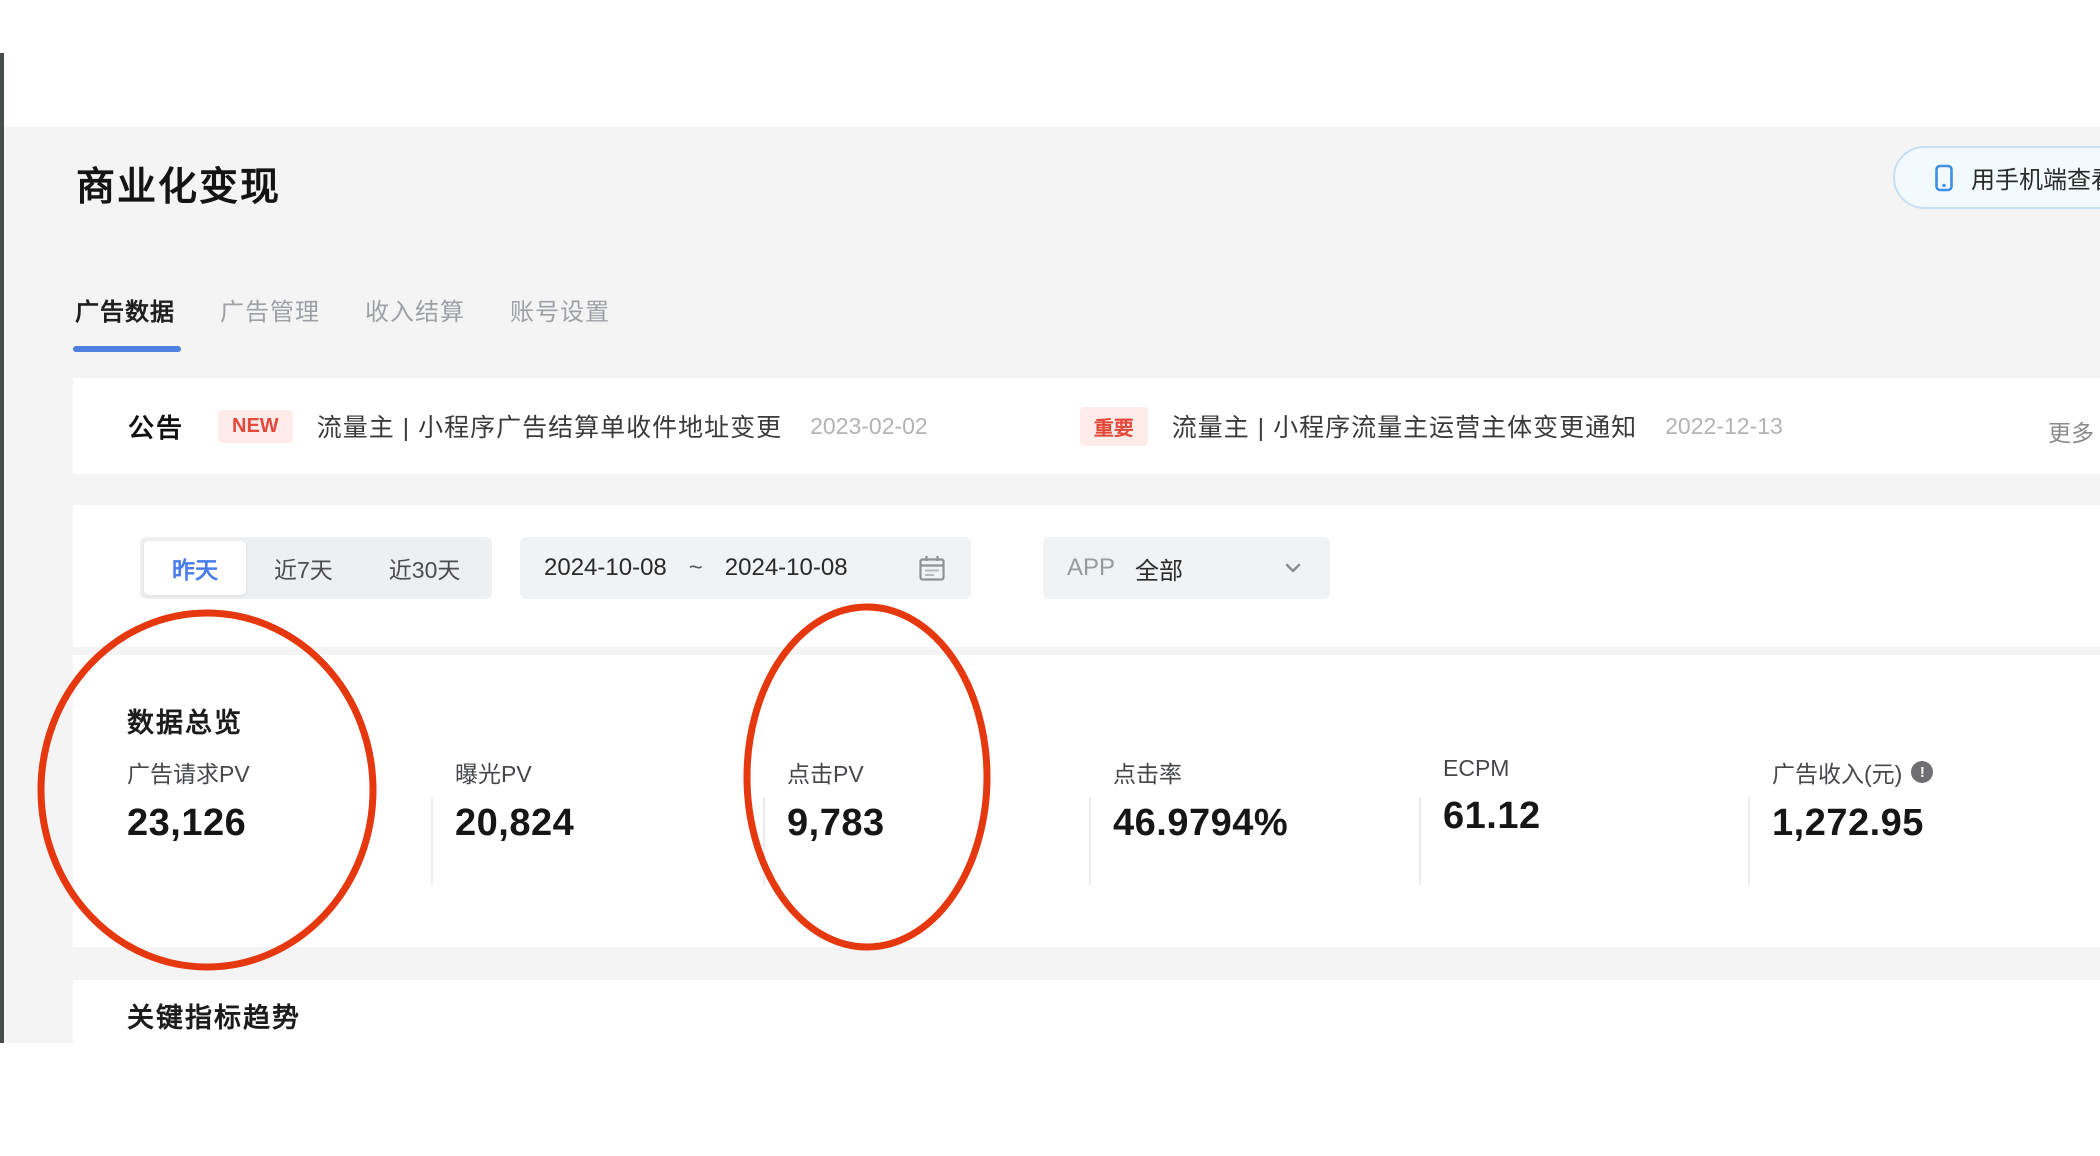  What do you see at coordinates (560, 309) in the screenshot?
I see `tab-account-settings: 账号设置` at bounding box center [560, 309].